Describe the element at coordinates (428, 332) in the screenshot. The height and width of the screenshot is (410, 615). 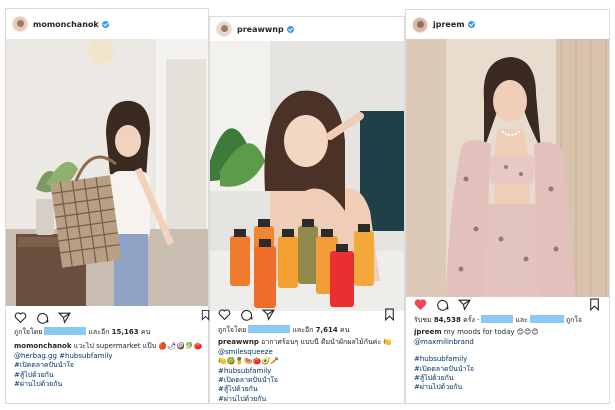
I see `caption-username: jpreem` at that location.